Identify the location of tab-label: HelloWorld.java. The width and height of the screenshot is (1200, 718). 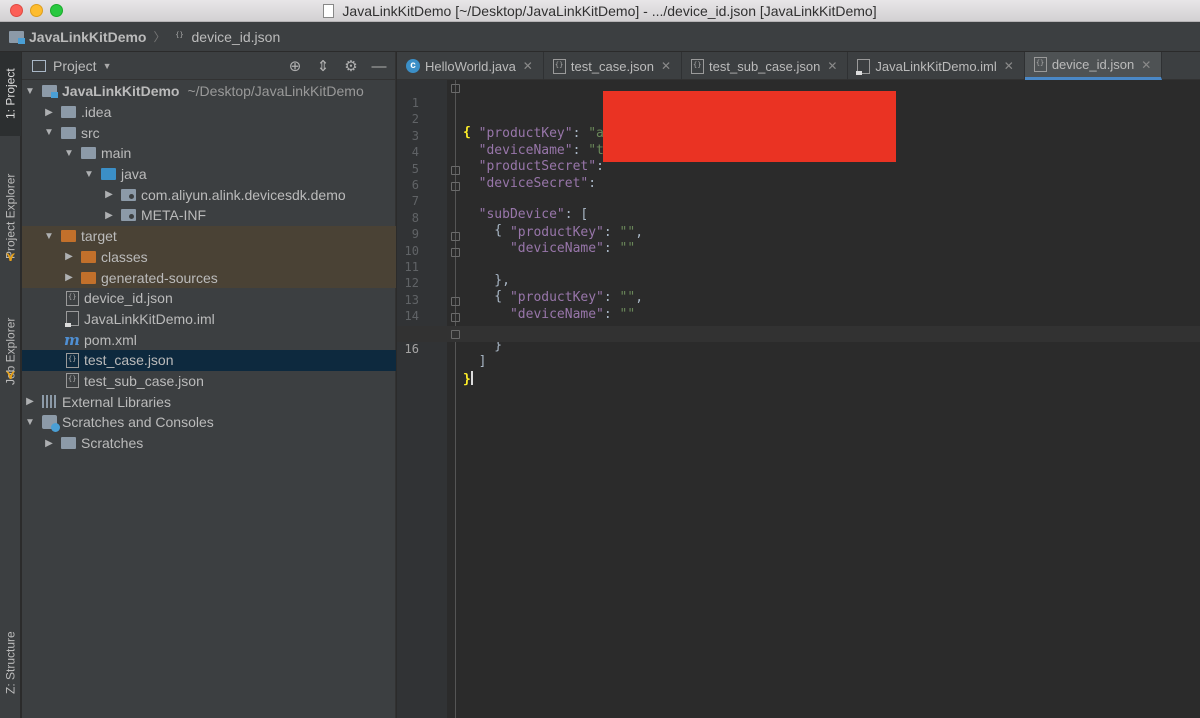
(470, 66).